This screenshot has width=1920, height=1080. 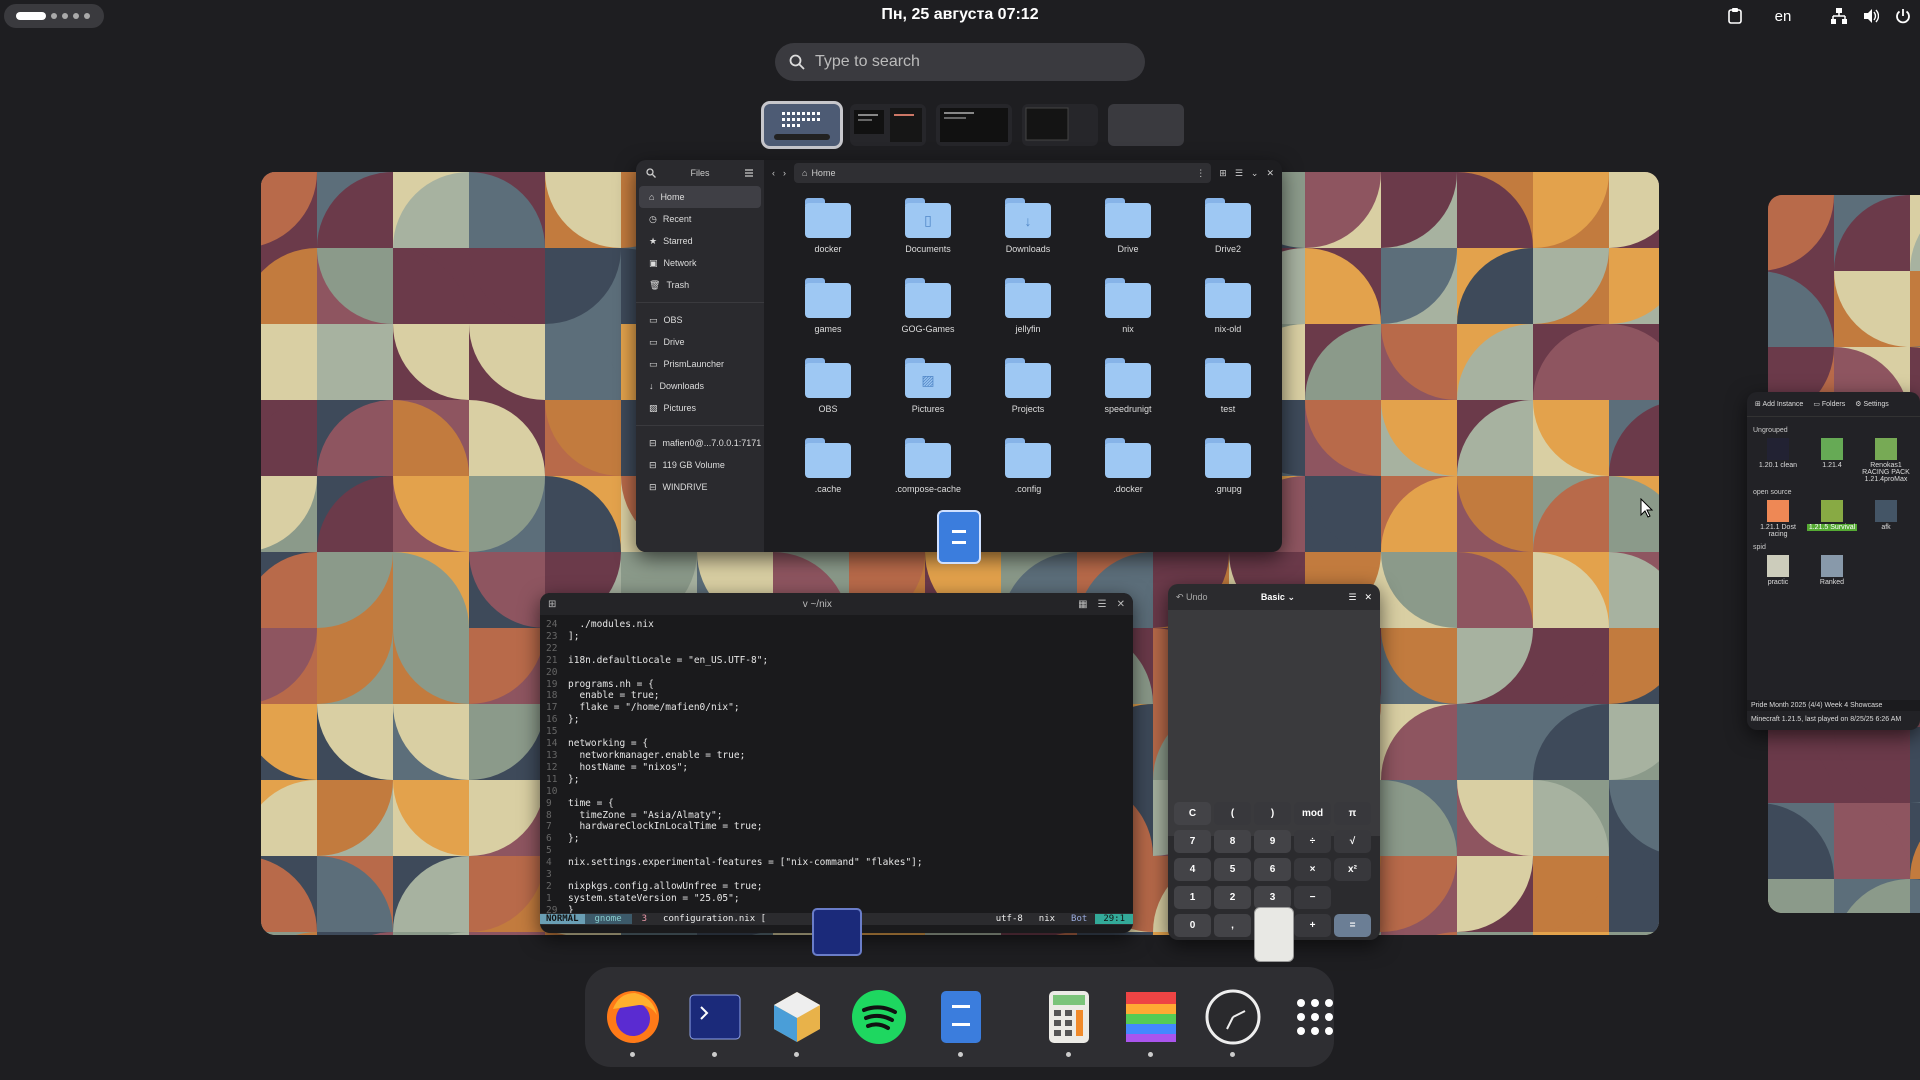 What do you see at coordinates (1003, 173) in the screenshot?
I see `path-bar: ⌂ Home ⋮` at bounding box center [1003, 173].